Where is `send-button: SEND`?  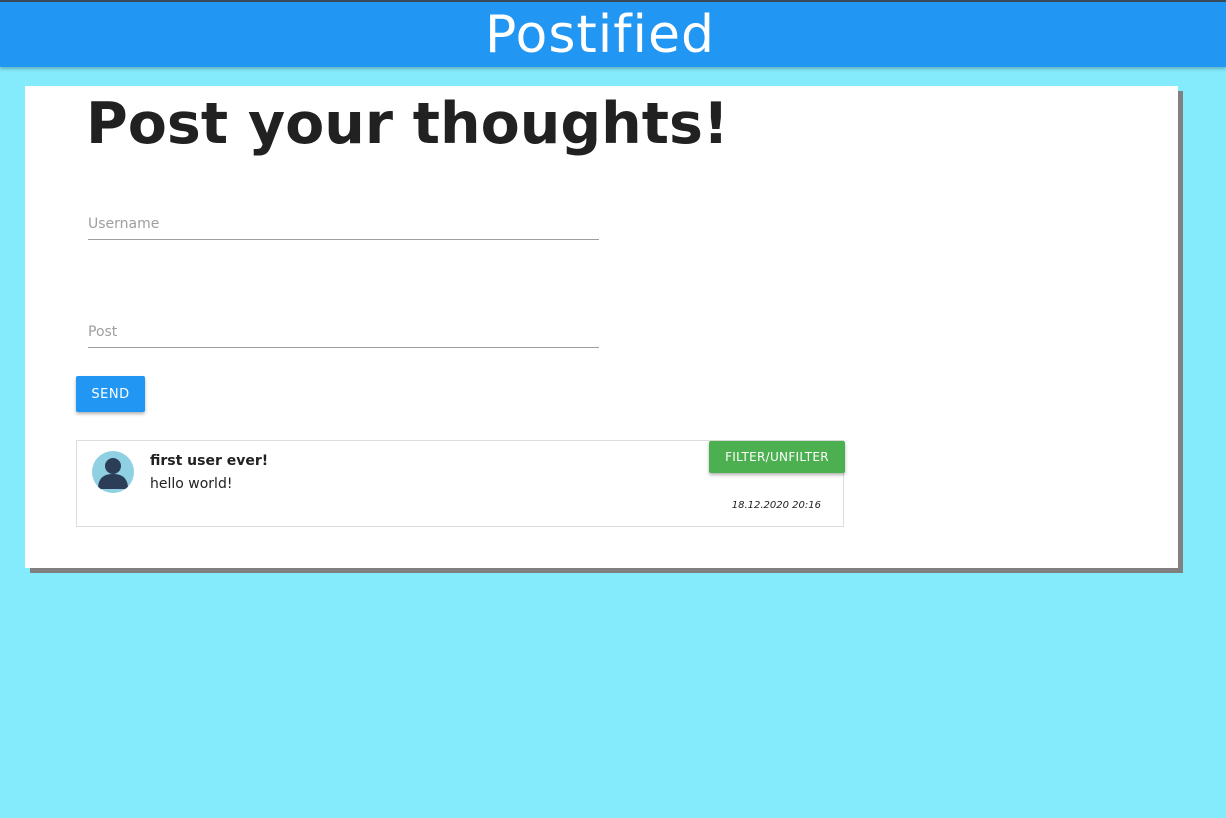
send-button: SEND is located at coordinates (110, 394).